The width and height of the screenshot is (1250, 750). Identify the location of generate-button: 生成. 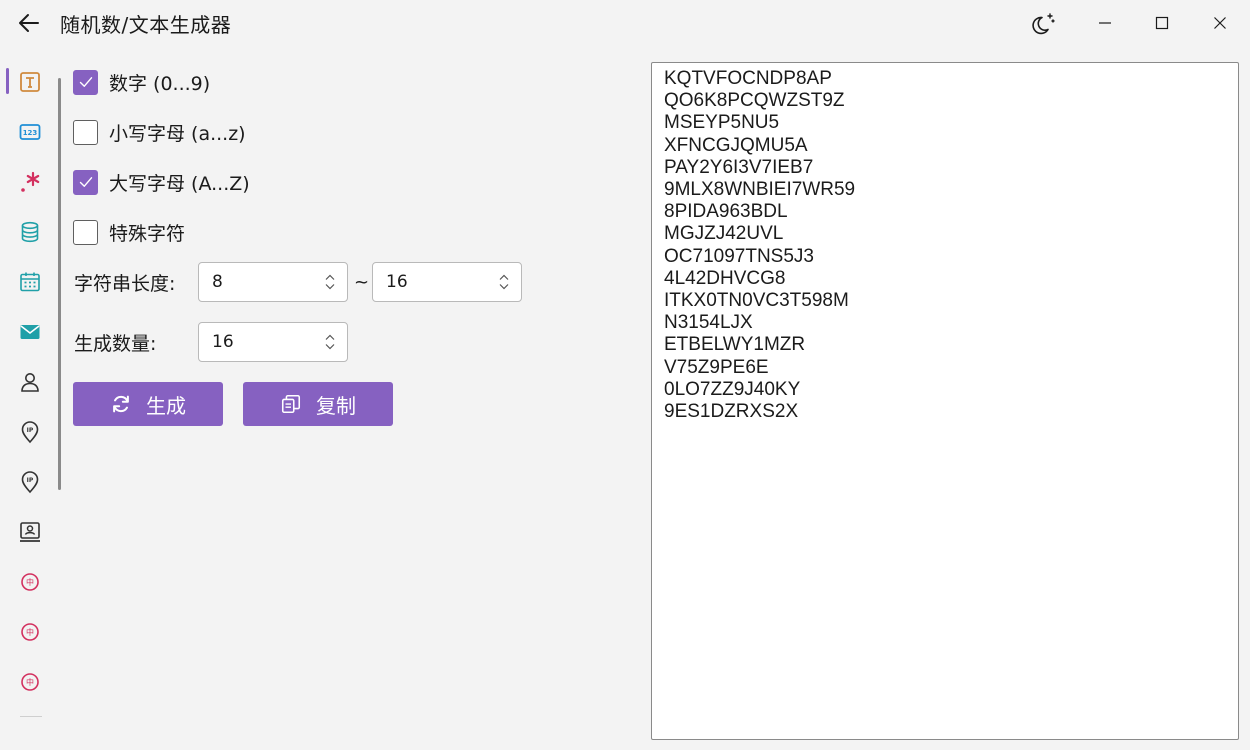
(148, 404).